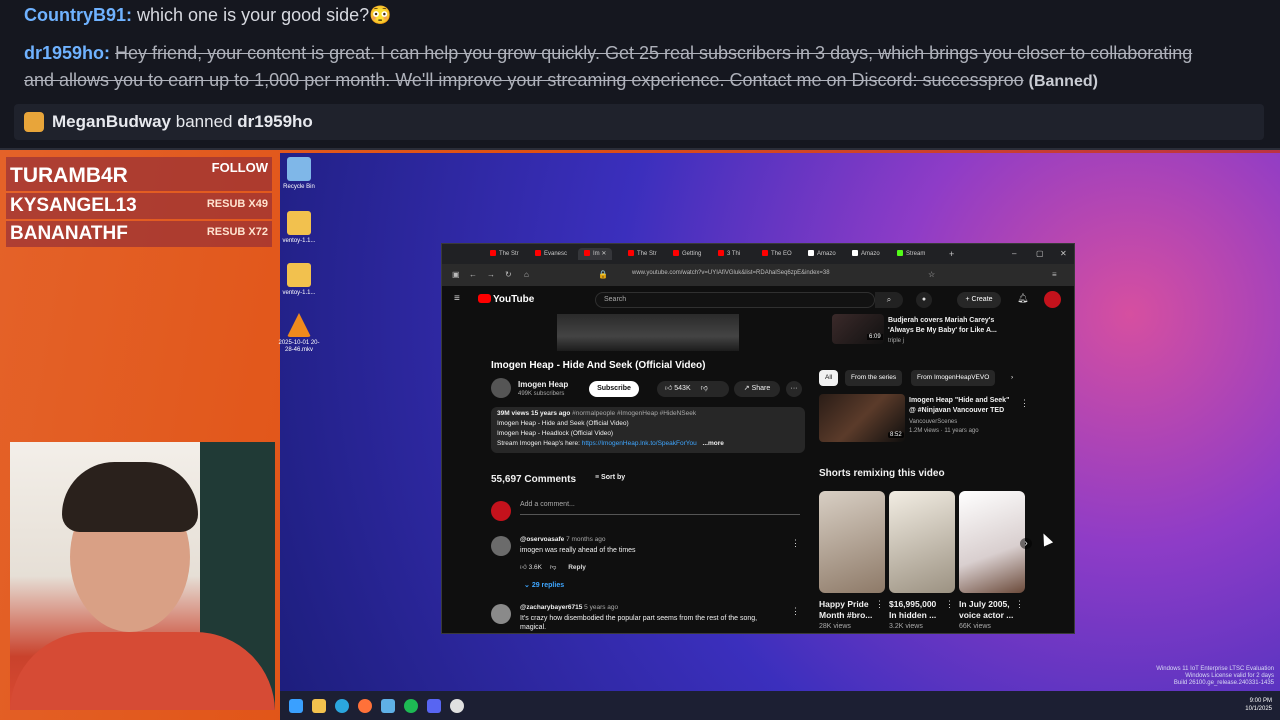  Describe the element at coordinates (1052, 299) in the screenshot. I see `avatar` at that location.